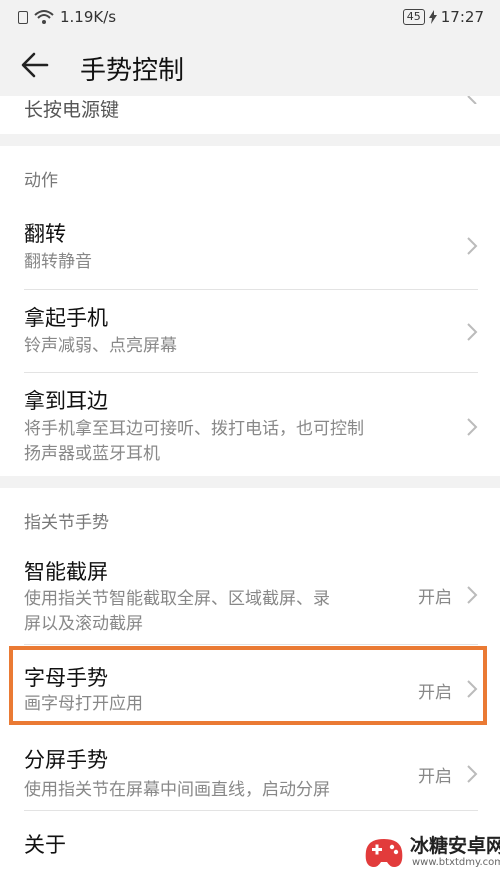 The height and width of the screenshot is (888, 500). I want to click on watermark-logo: 冰糖安卓网 www.btxtdmy.com, so click(430, 854).